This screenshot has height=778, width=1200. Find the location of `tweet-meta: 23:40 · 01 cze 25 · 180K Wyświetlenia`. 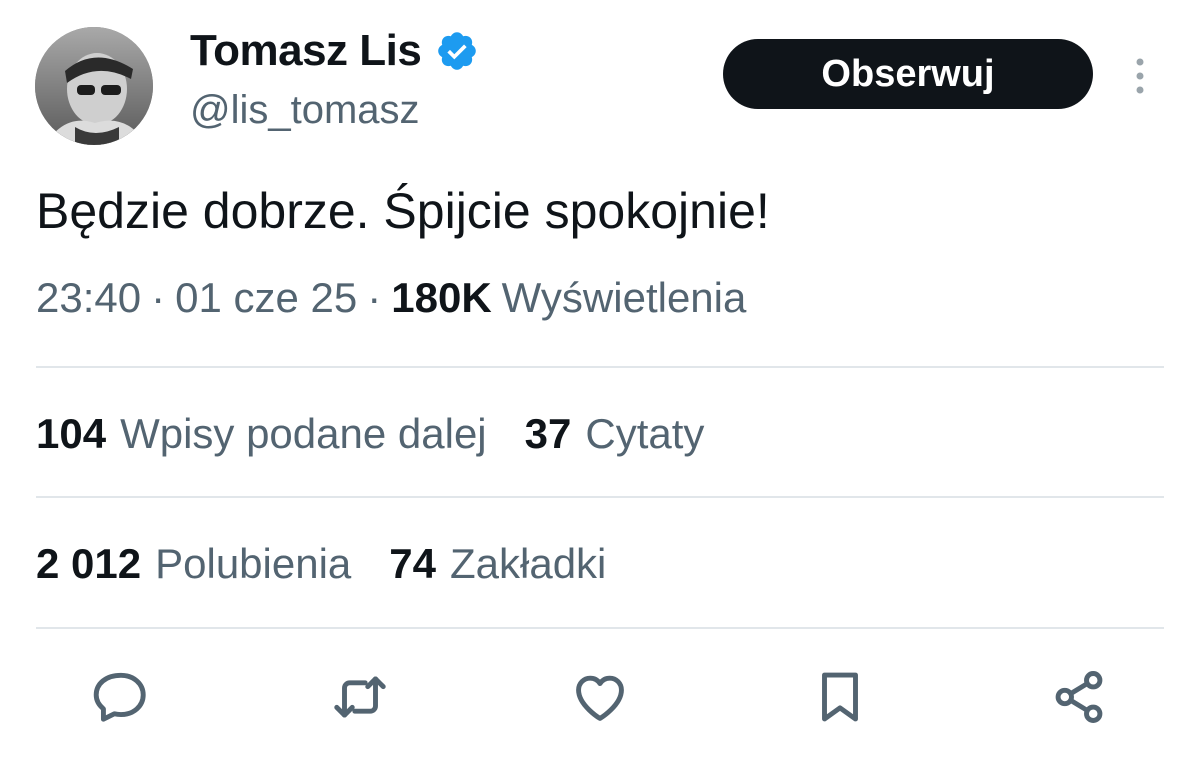

tweet-meta: 23:40 · 01 cze 25 · 180K Wyświetlenia is located at coordinates (391, 298).